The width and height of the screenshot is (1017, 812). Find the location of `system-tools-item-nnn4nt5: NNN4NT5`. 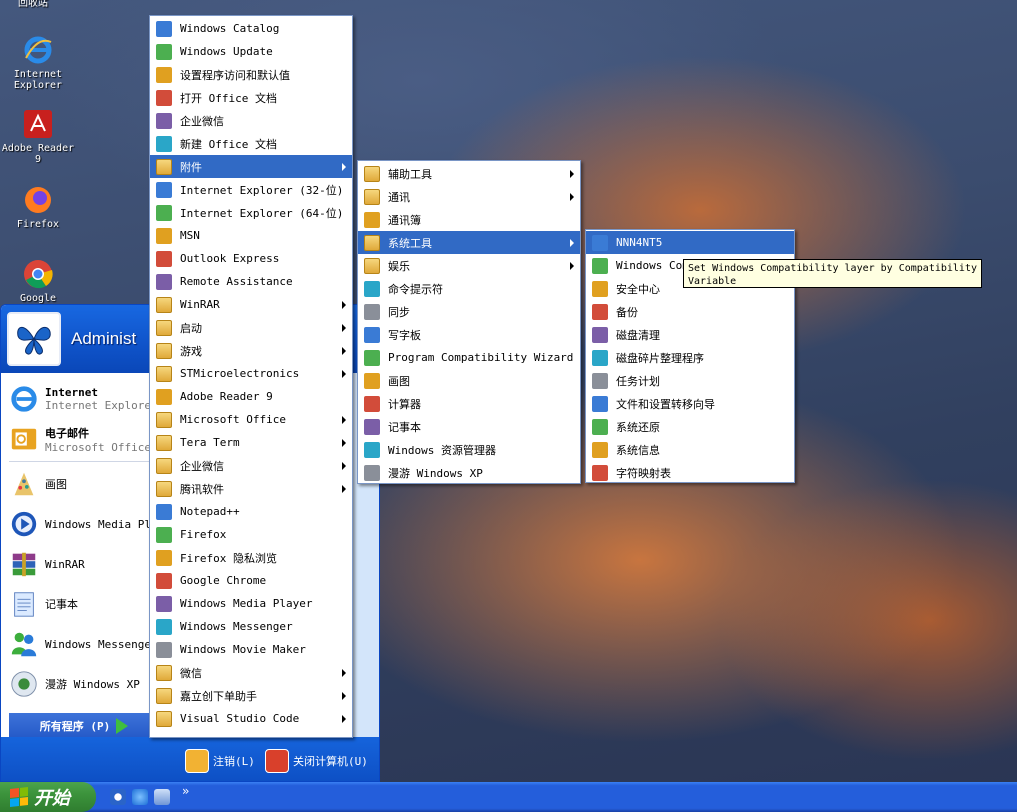

system-tools-item-nnn4nt5: NNN4NT5 is located at coordinates (690, 242).